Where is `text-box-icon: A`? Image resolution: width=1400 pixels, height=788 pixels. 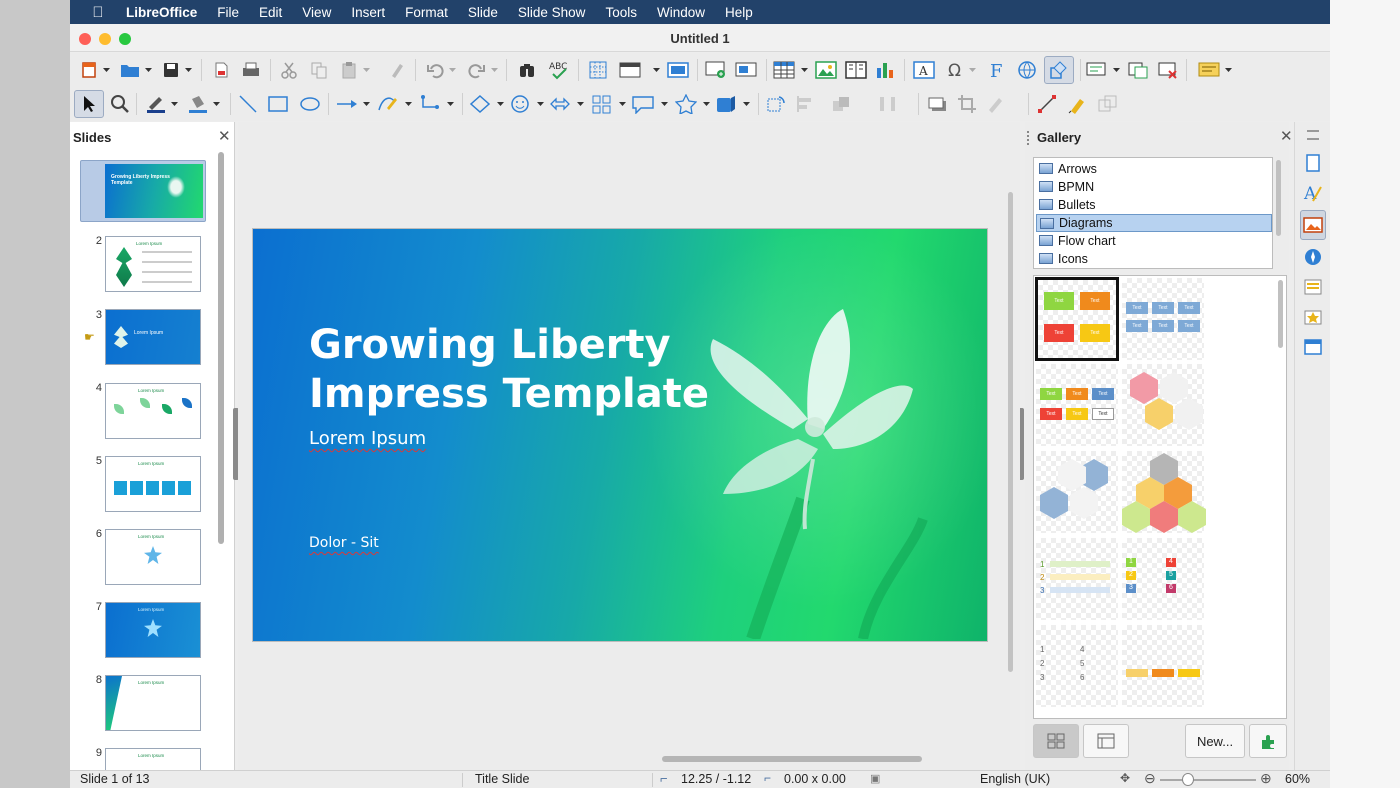
text-box-icon: A is located at coordinates (924, 70).